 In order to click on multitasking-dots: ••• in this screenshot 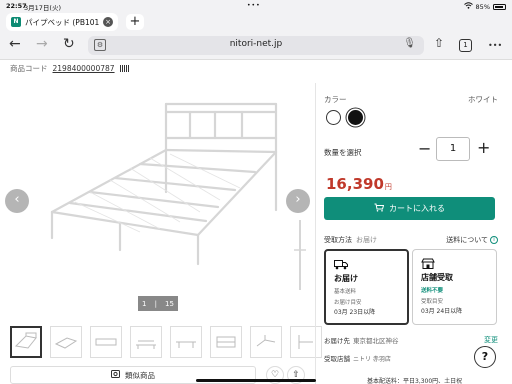, I will do `click(254, 5)`.